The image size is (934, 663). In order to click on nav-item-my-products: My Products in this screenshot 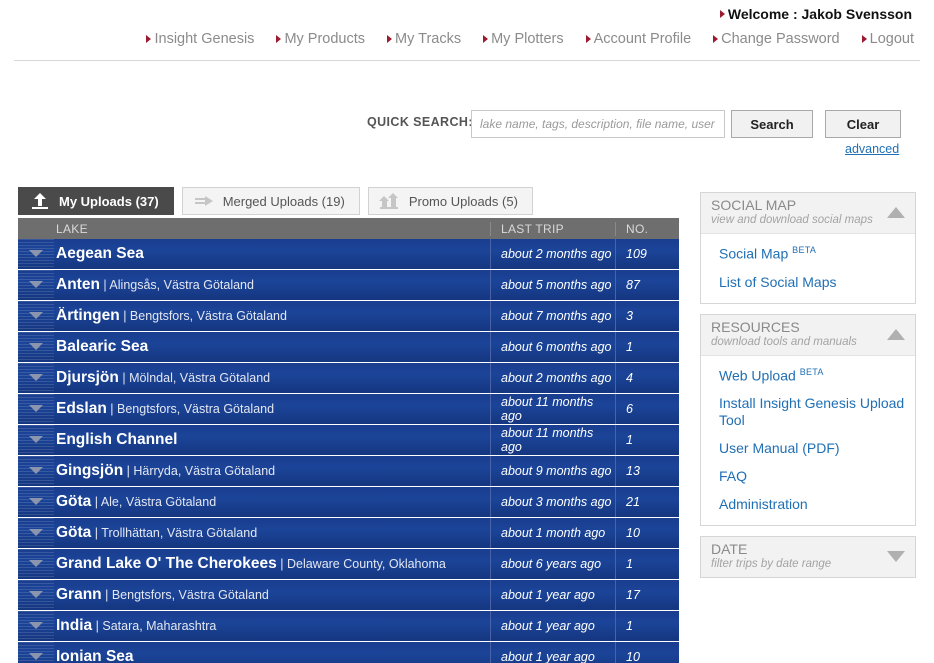, I will do `click(320, 39)`.